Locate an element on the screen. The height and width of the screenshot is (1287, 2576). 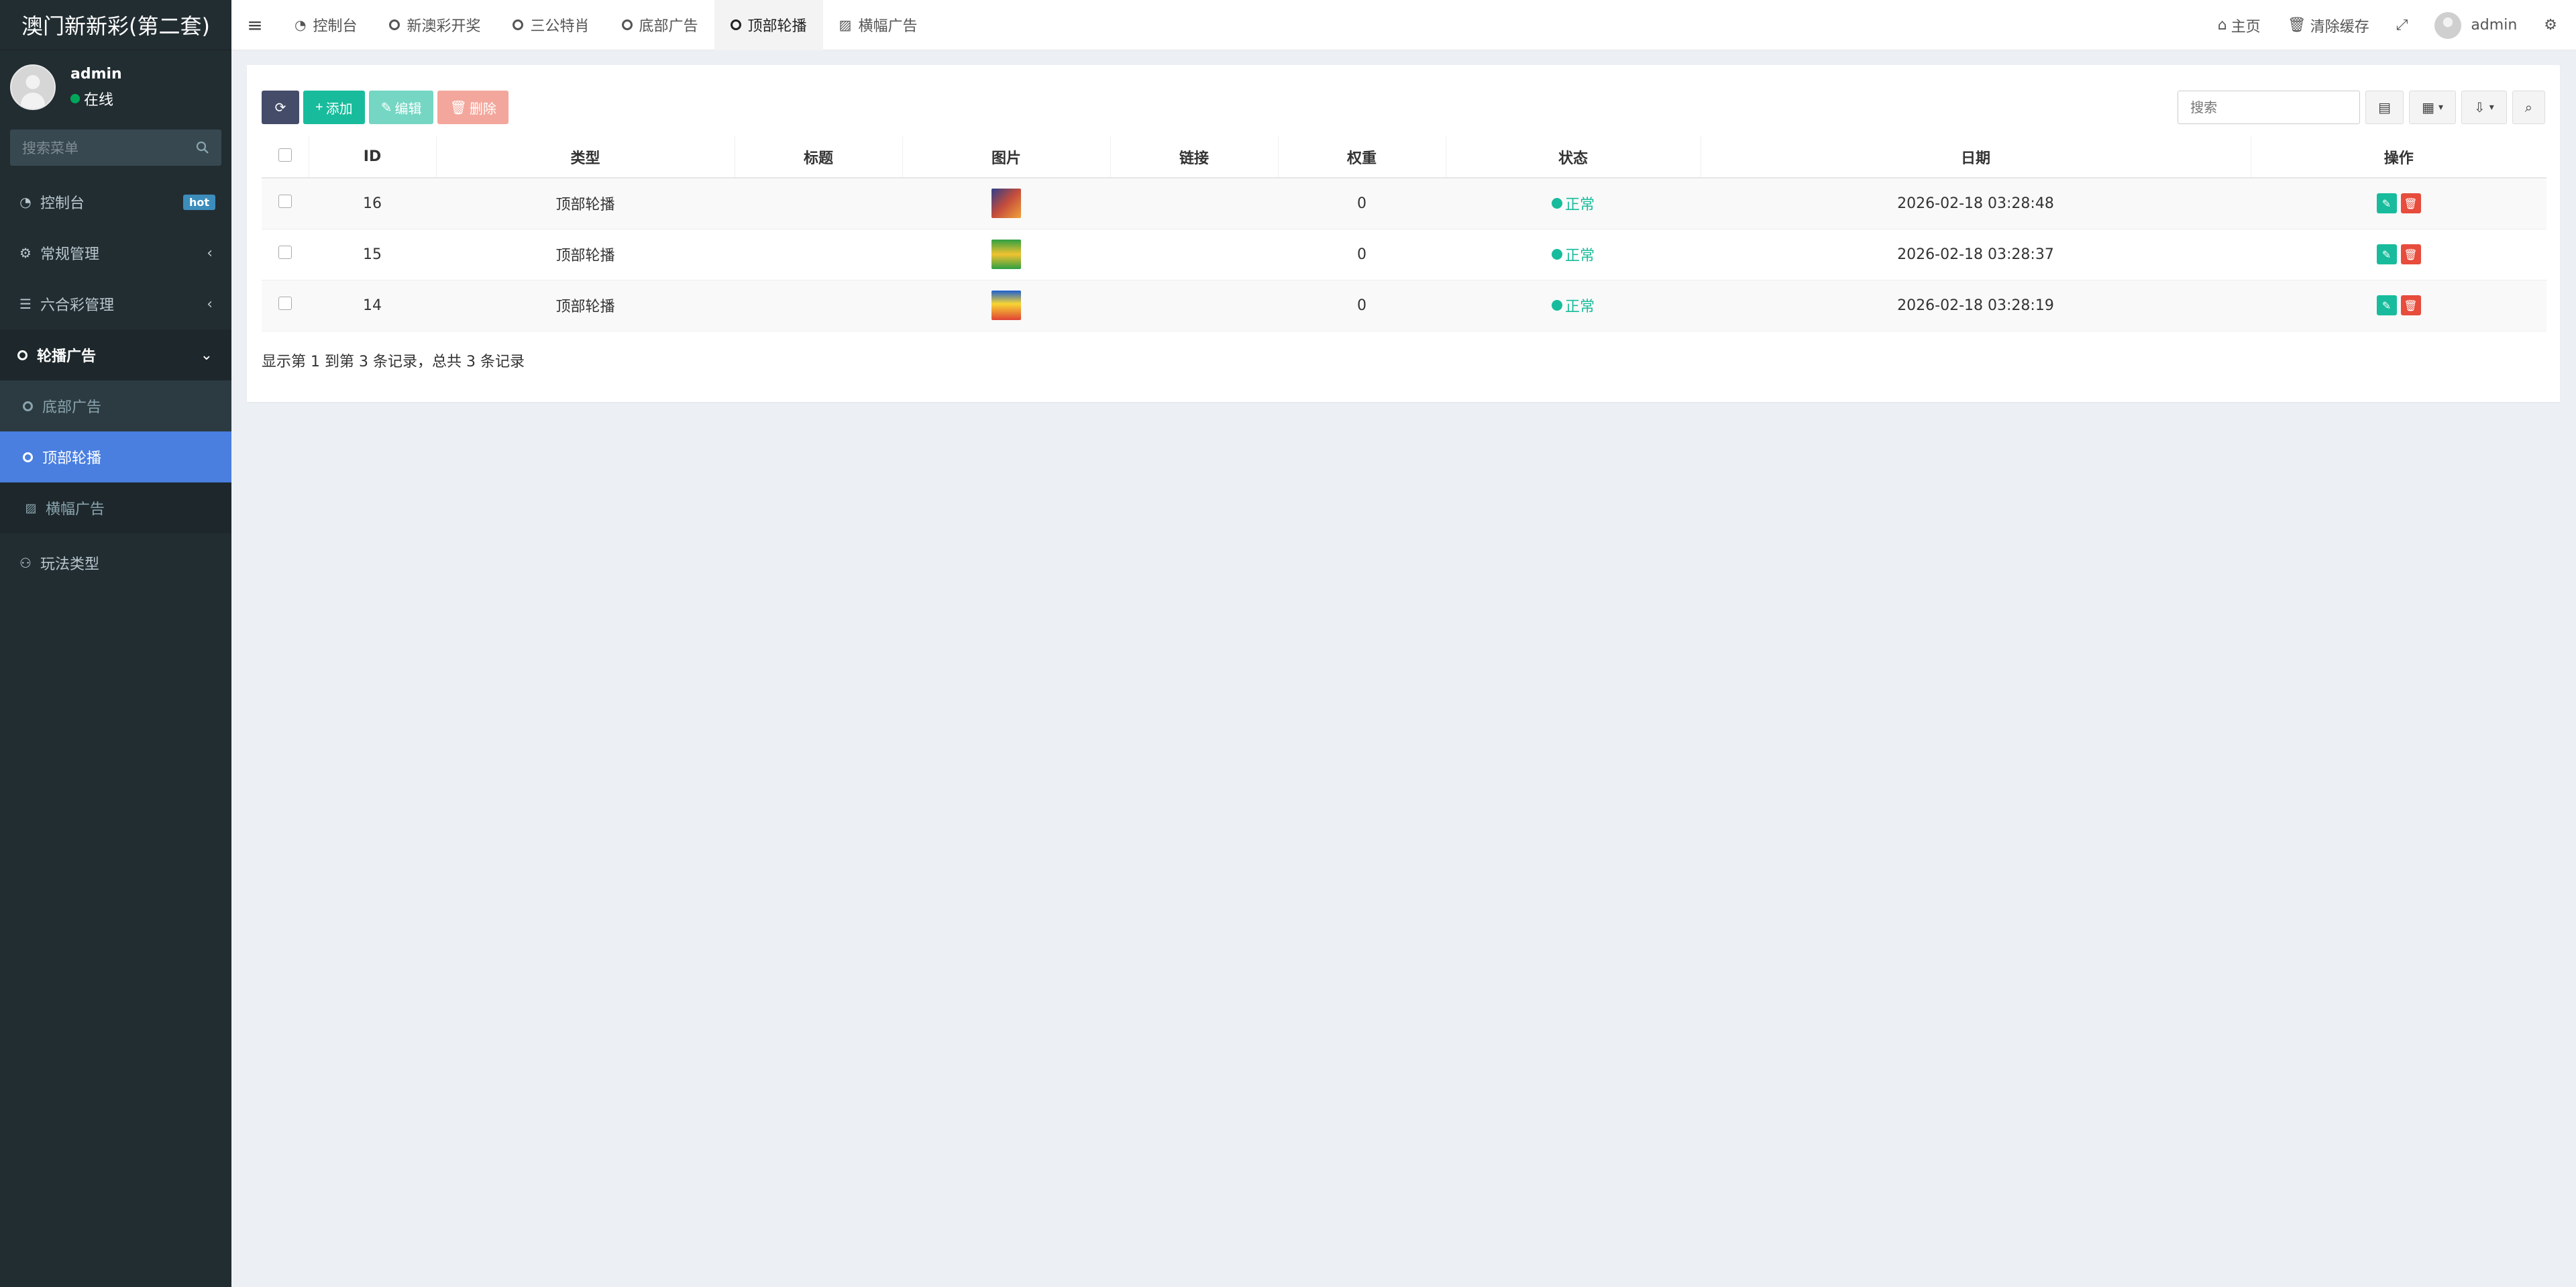
top-right-actions: ⌂ 主页 🗑 清除缓存 ⤢ admin ⚙ is located at coordinates (2390, 25).